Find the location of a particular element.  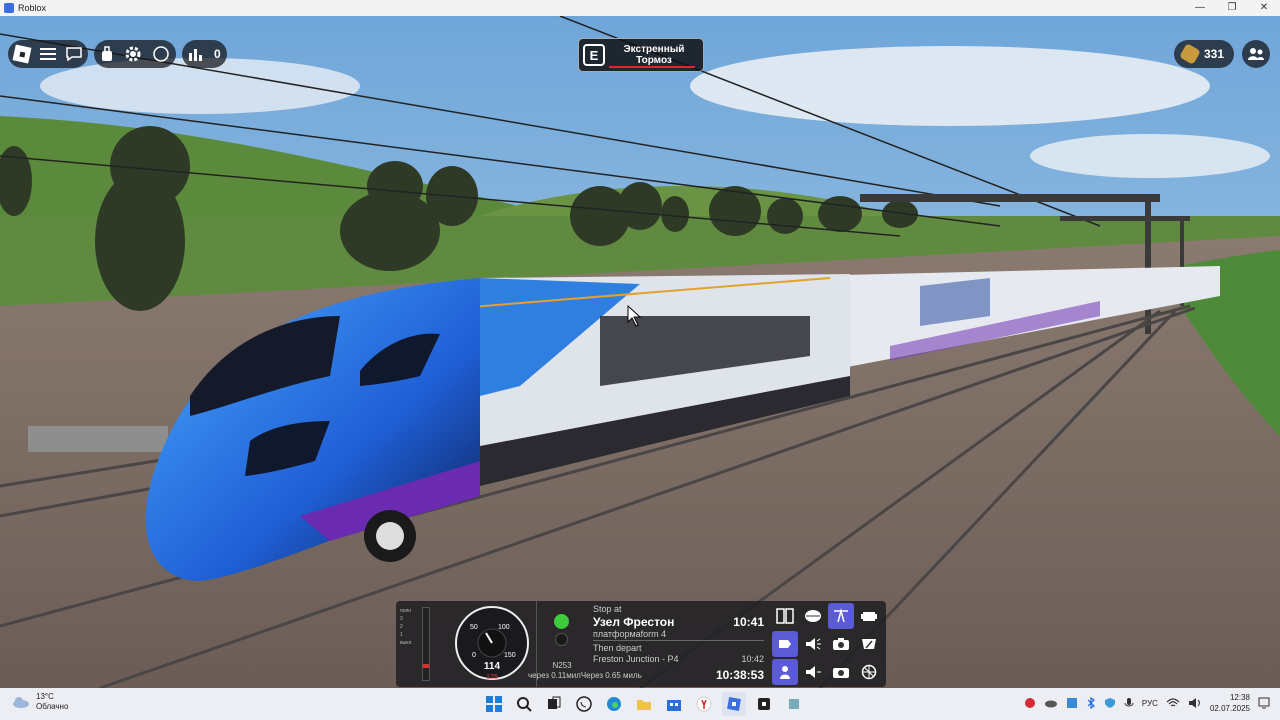

system-tray: РУС 12:38 02.07.2025 is located at coordinates (1147, 703).